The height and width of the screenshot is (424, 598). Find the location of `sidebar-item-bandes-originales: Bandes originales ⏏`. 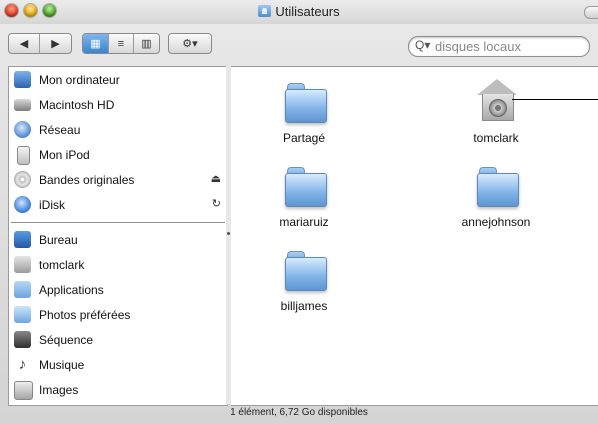

sidebar-item-bandes-originales: Bandes originales ⏏ is located at coordinates (118, 180).